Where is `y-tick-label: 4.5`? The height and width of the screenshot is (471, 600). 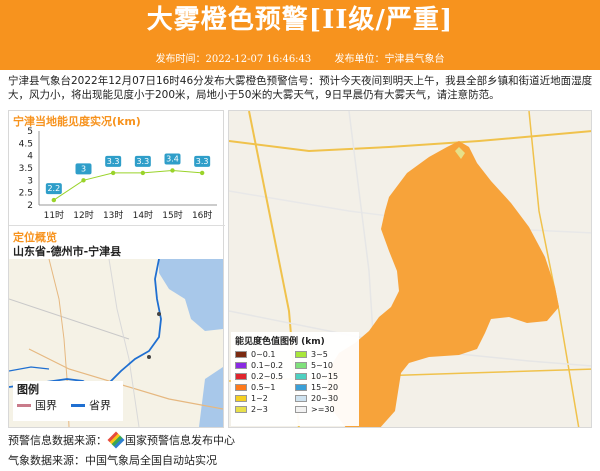 y-tick-label: 4.5 is located at coordinates (26, 144).